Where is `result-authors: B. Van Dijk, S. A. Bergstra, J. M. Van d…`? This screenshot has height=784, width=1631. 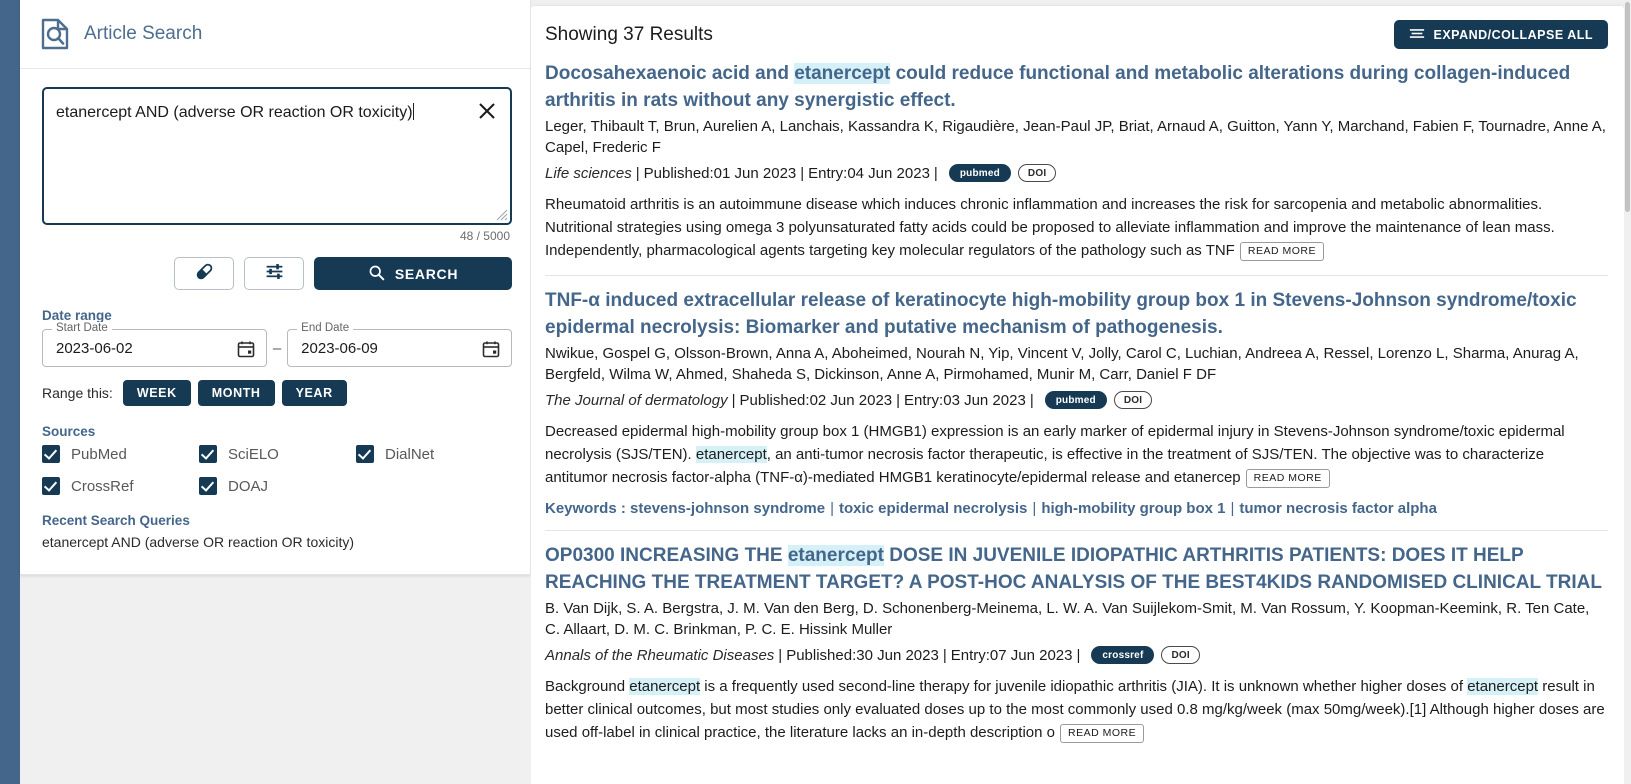
result-authors: B. Van Dijk, S. A. Bergstra, J. M. Van d… is located at coordinates (1067, 619).